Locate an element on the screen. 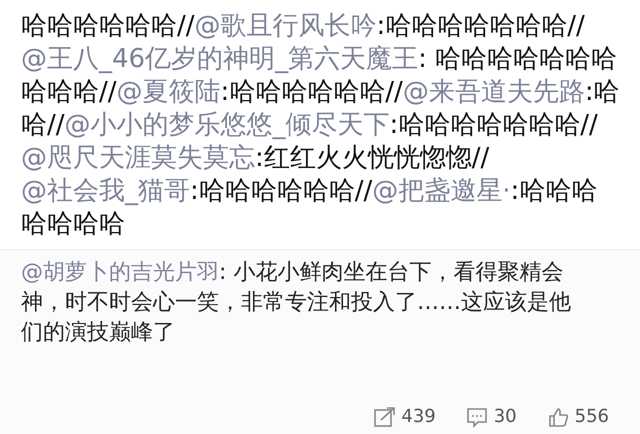 This screenshot has height=434, width=640. like-count: 556 is located at coordinates (591, 417).